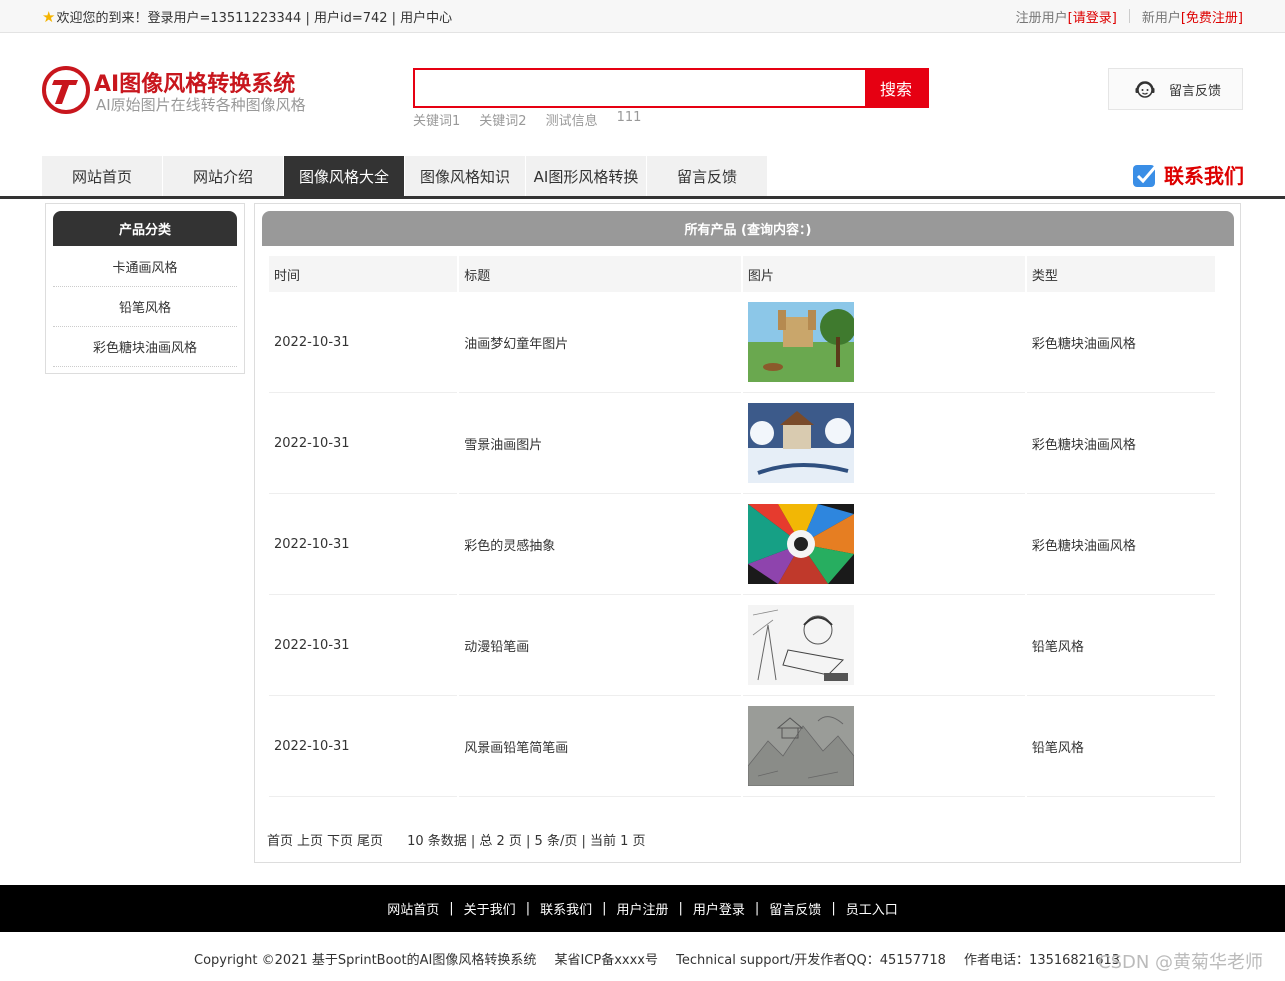  I want to click on sidebar-item-pencil: 铅笔风格, so click(145, 307).